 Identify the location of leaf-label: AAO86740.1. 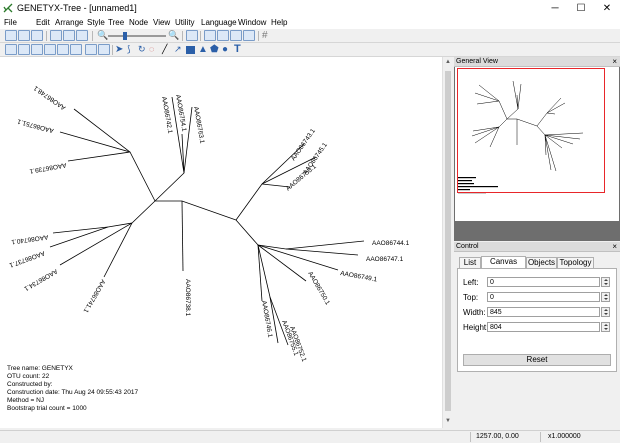
(29, 239).